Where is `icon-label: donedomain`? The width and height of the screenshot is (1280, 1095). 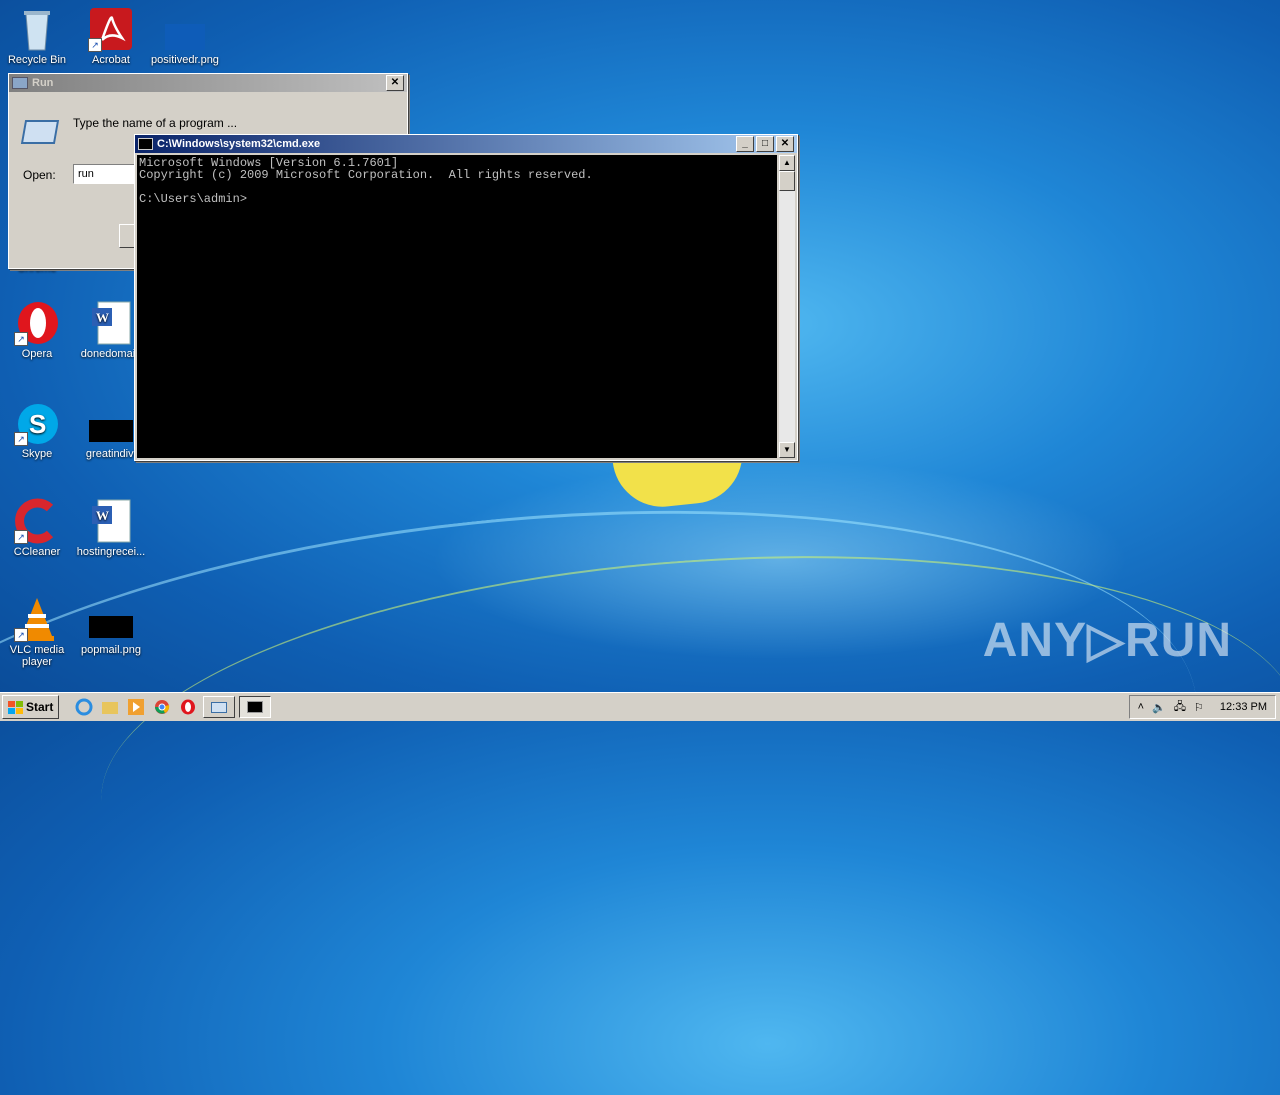 icon-label: donedomain is located at coordinates (111, 354).